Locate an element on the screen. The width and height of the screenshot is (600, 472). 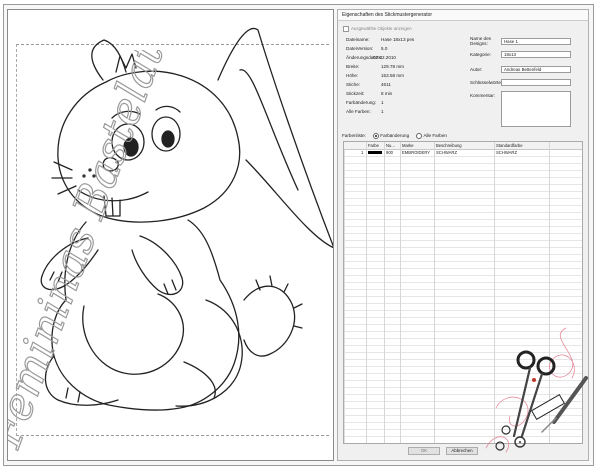
header-farbe: Farbe is located at coordinates (373, 145).